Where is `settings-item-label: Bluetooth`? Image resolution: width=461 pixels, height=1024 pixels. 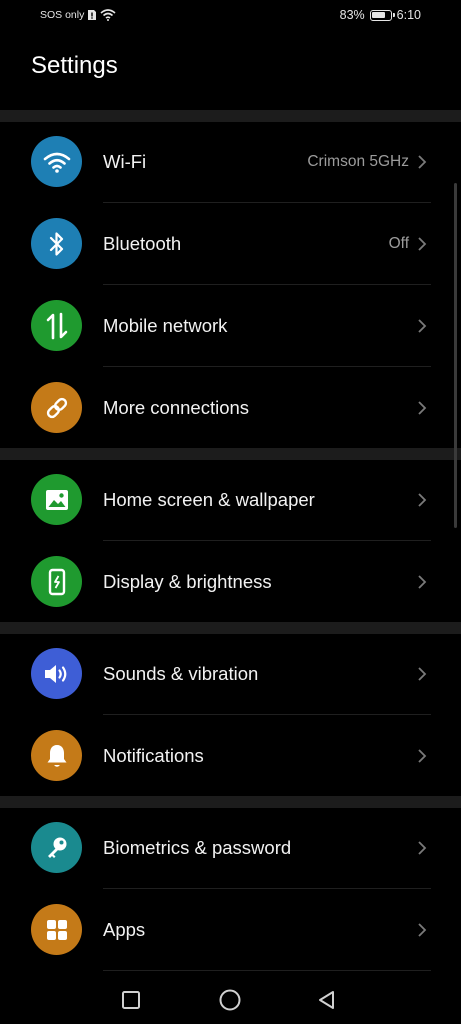
settings-item-label: Bluetooth is located at coordinates (142, 243).